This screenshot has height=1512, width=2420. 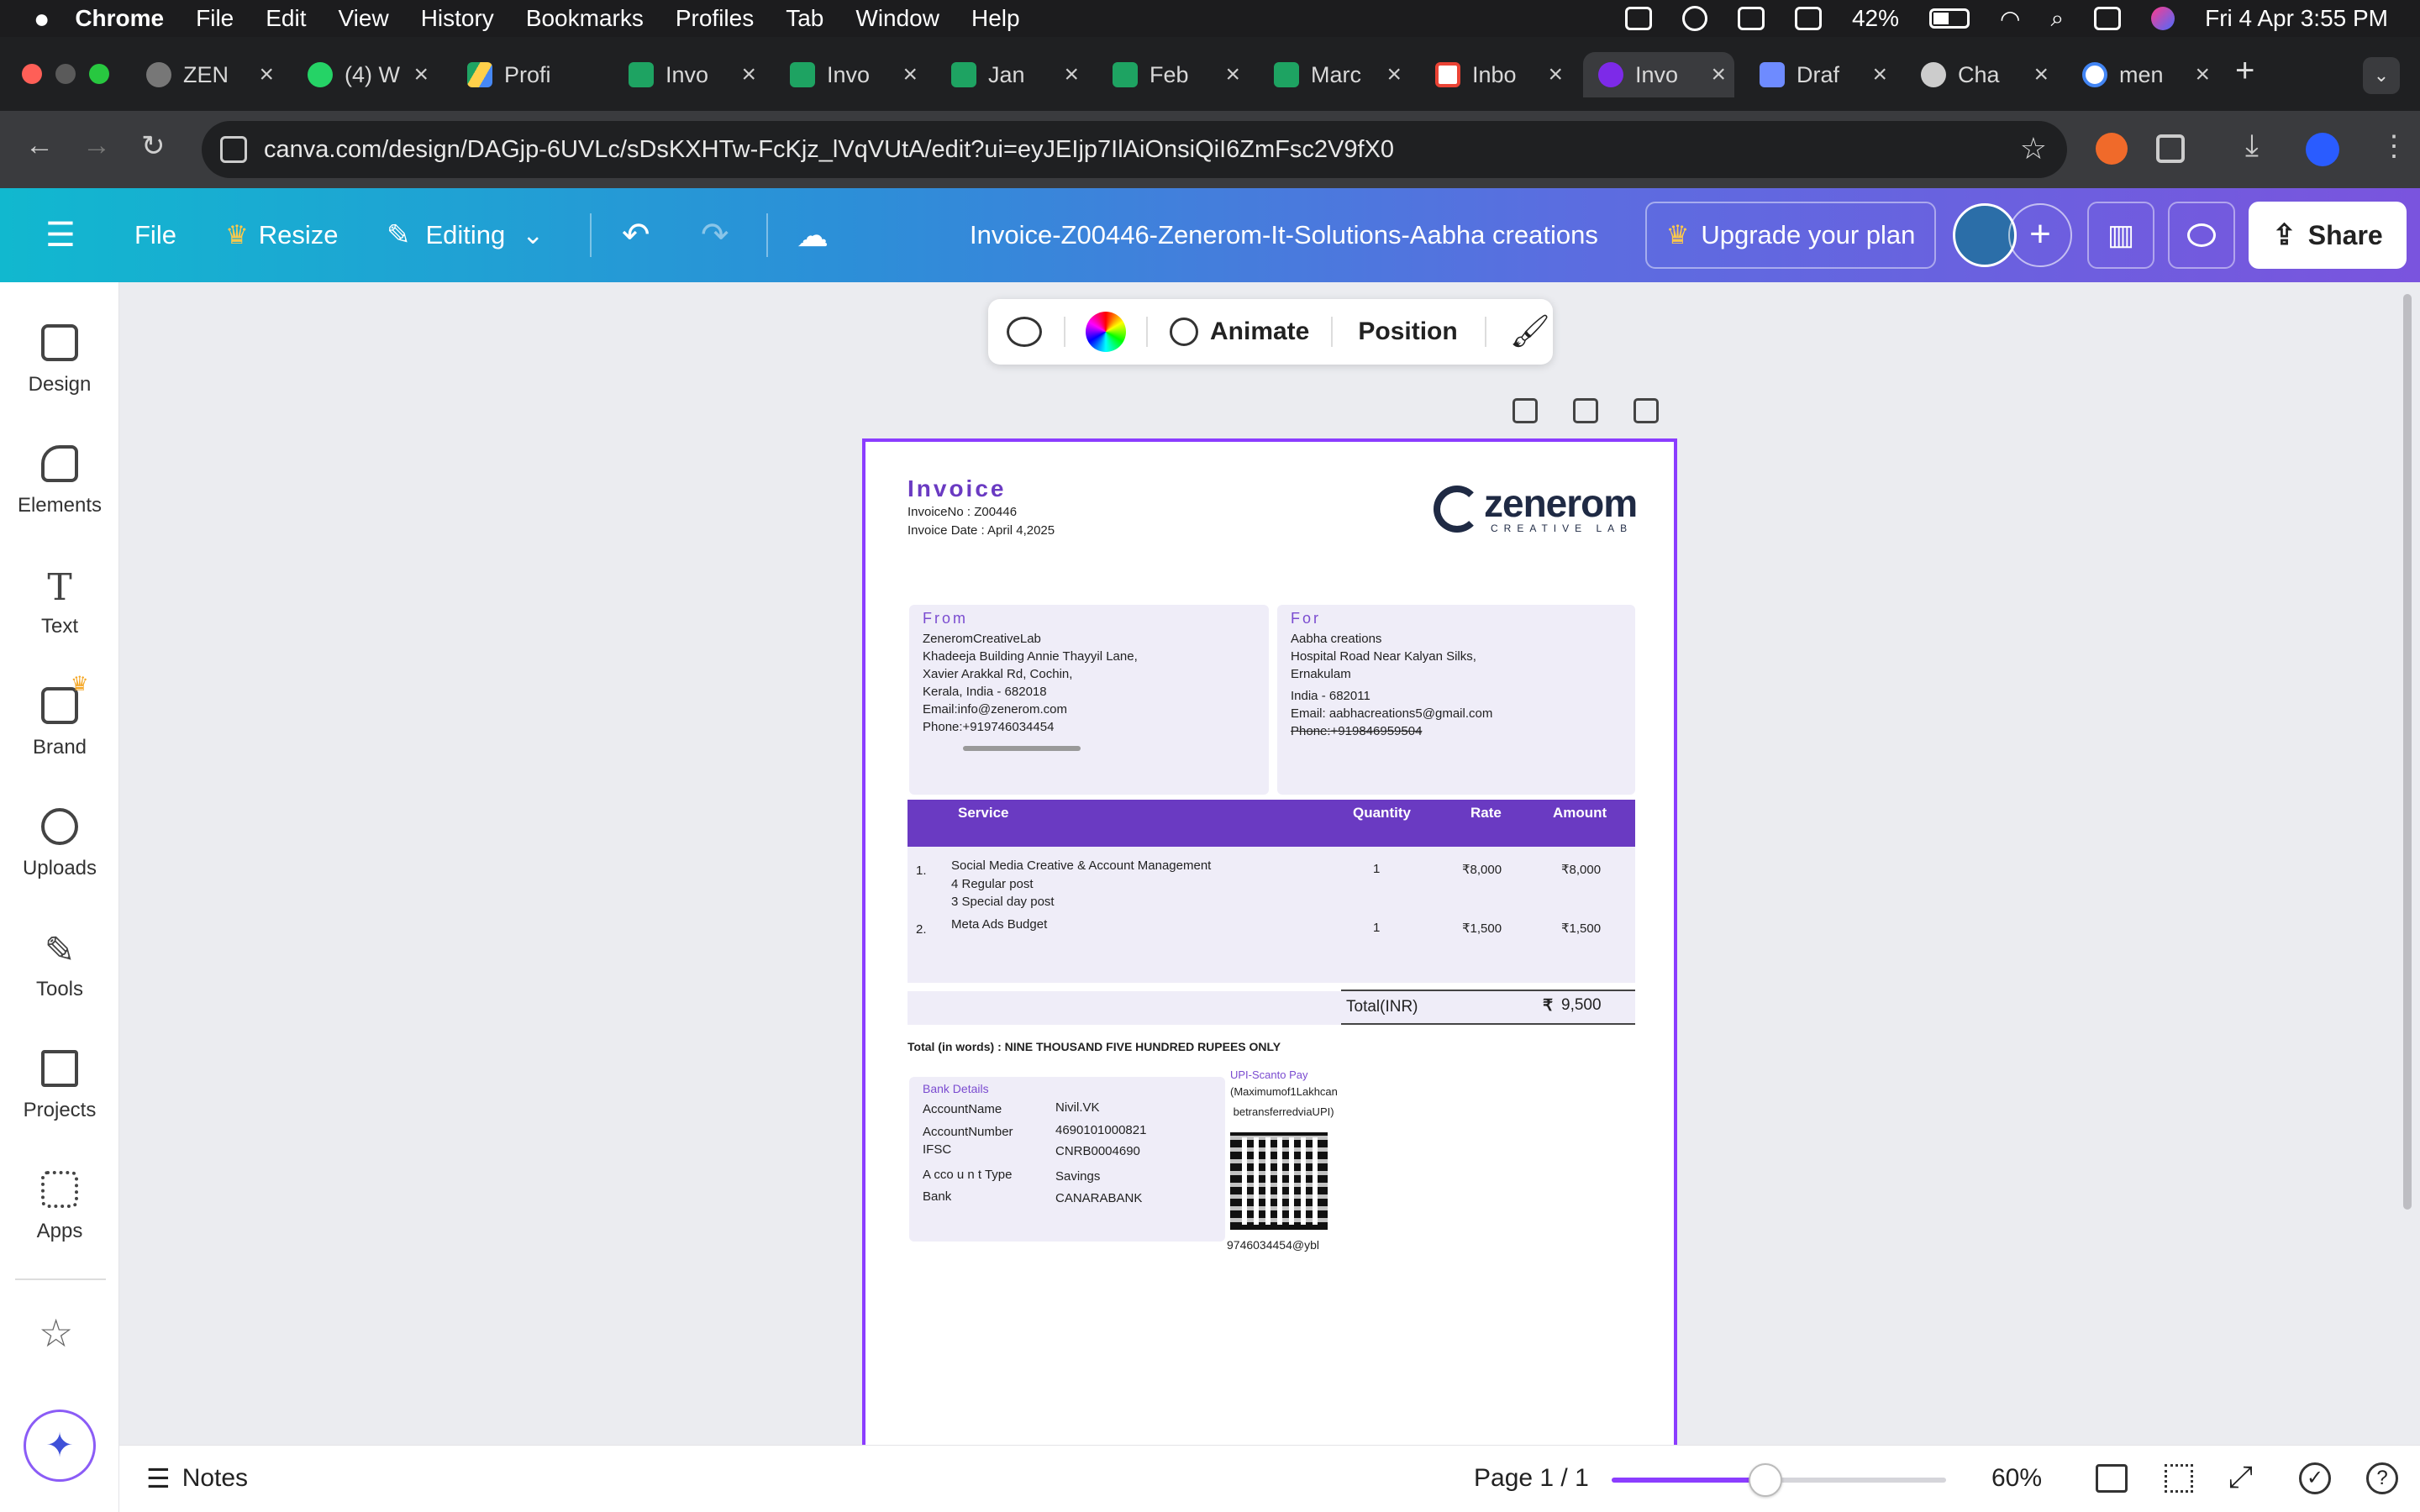 What do you see at coordinates (1334, 74) in the screenshot?
I see `tab-sheet-marc: Marc ×` at bounding box center [1334, 74].